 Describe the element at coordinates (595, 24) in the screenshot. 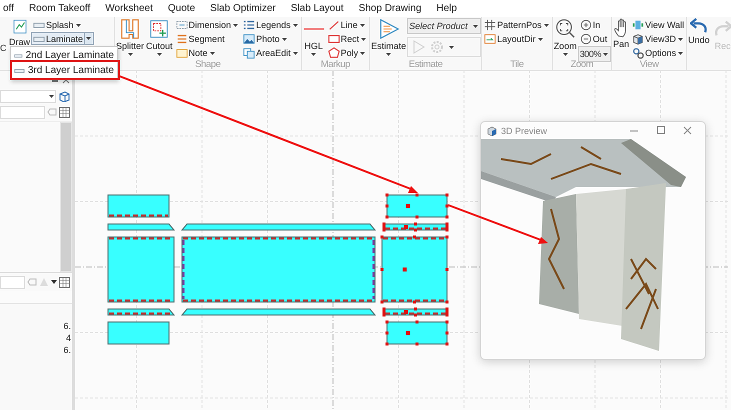

I see `ribbon-button: In` at that location.